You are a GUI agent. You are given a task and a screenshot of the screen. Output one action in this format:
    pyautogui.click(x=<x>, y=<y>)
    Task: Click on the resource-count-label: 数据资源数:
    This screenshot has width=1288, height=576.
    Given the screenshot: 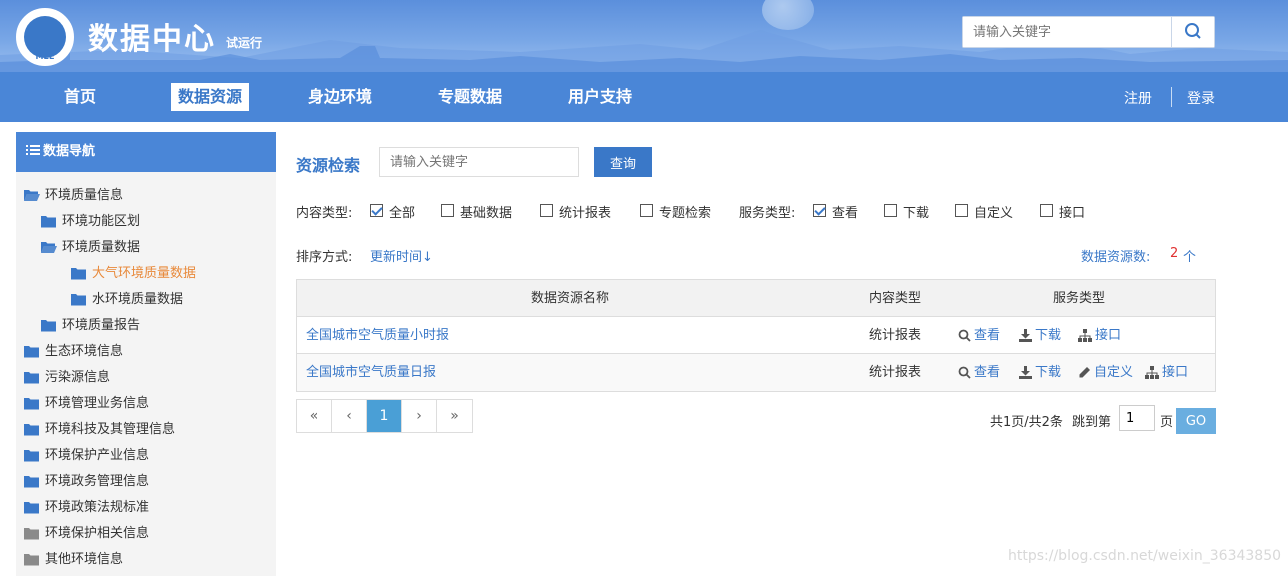 What is the action you would take?
    pyautogui.click(x=1116, y=257)
    